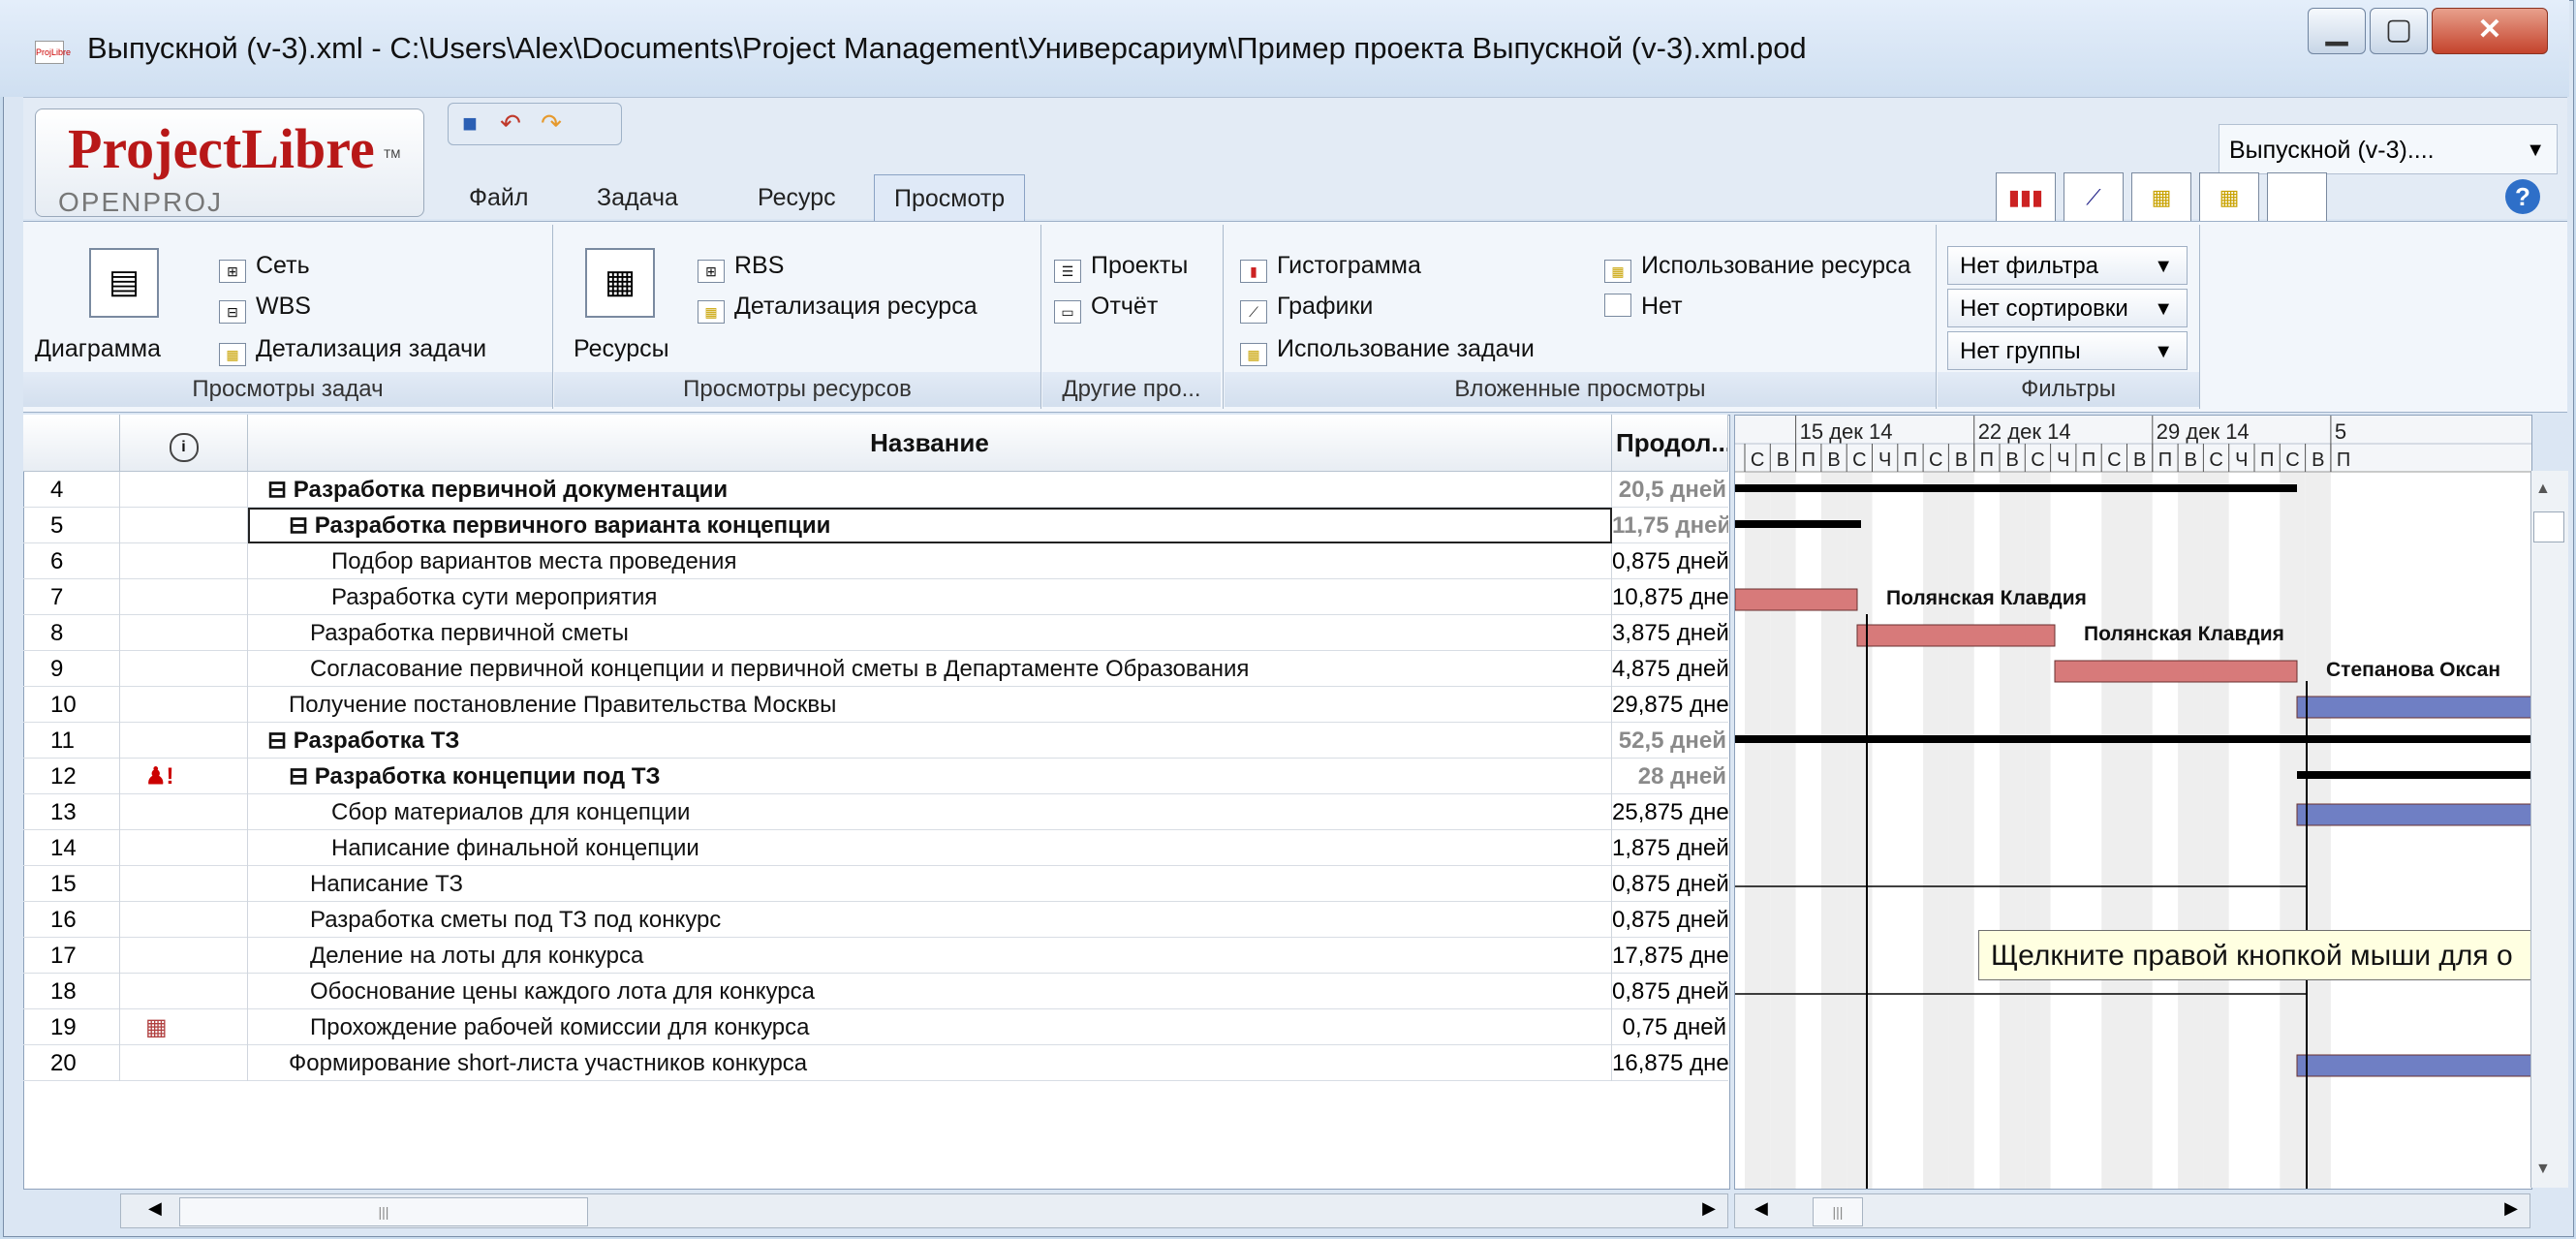 Image resolution: width=2576 pixels, height=1239 pixels. What do you see at coordinates (930, 812) in the screenshot?
I see `task-name: Сбор материалов для концепции` at bounding box center [930, 812].